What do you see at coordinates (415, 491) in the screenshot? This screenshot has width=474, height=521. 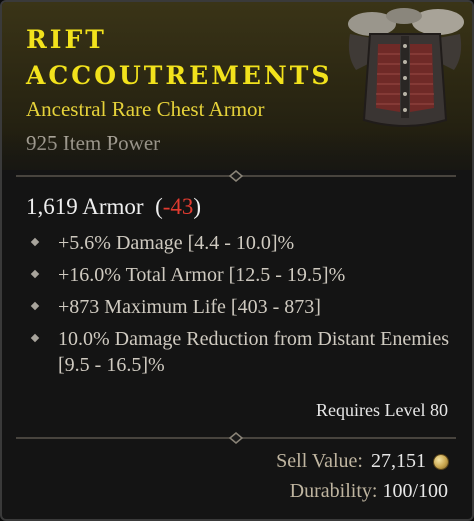 I see `durability-value: 100/100` at bounding box center [415, 491].